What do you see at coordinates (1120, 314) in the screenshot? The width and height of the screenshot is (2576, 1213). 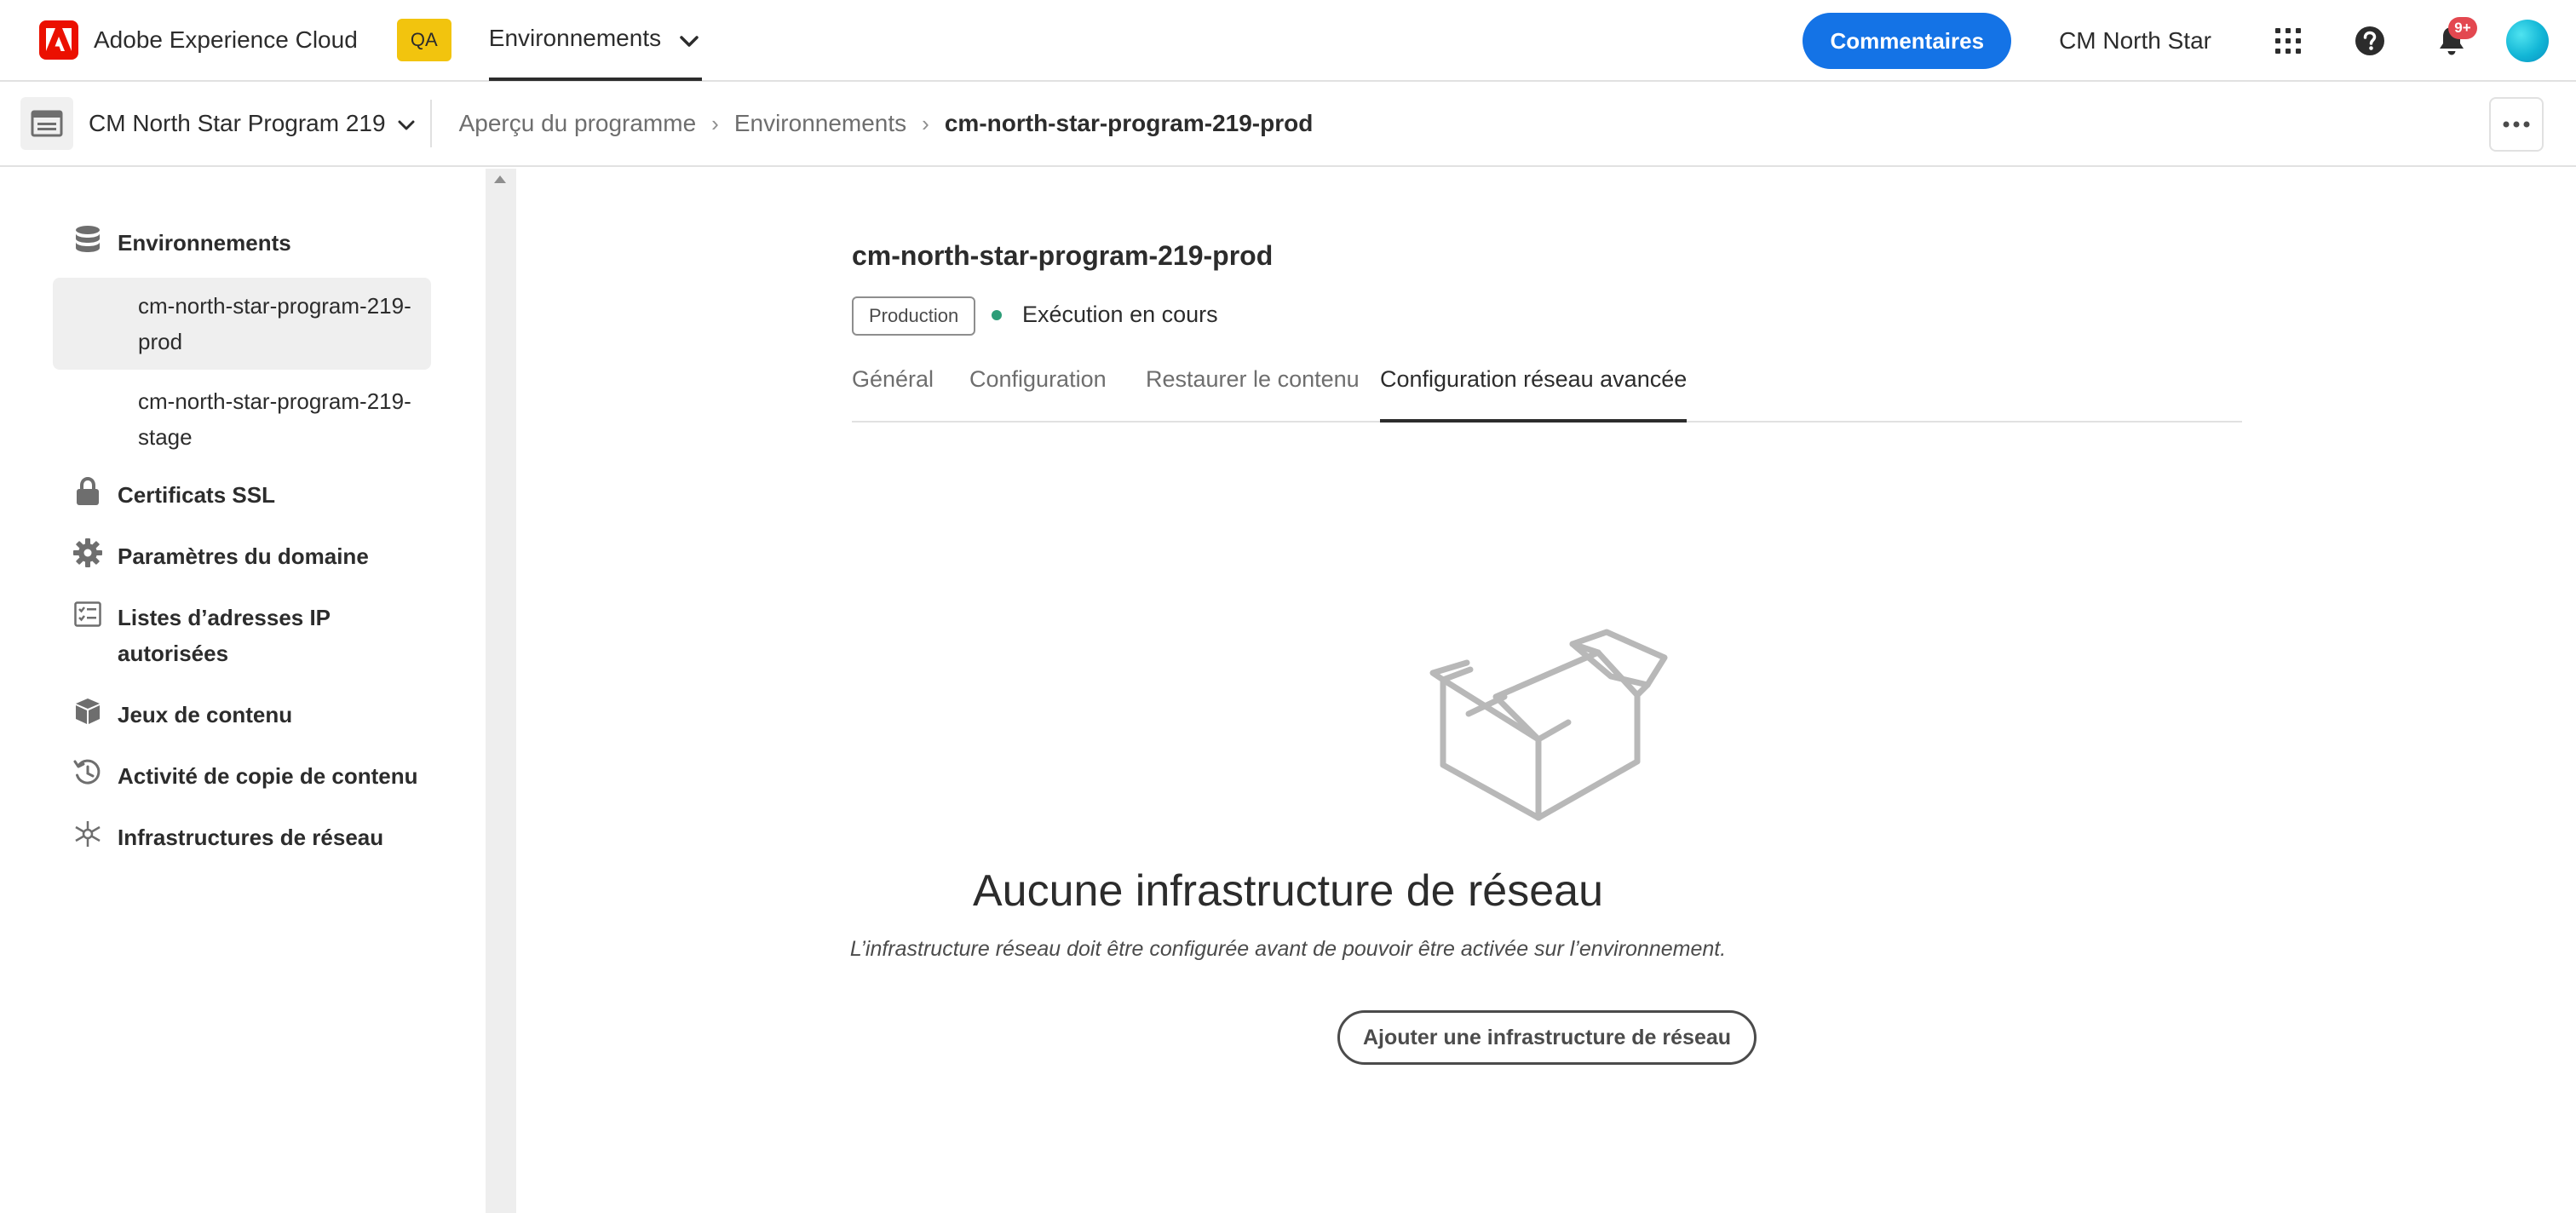 I see `status-text: Exécution en cours` at bounding box center [1120, 314].